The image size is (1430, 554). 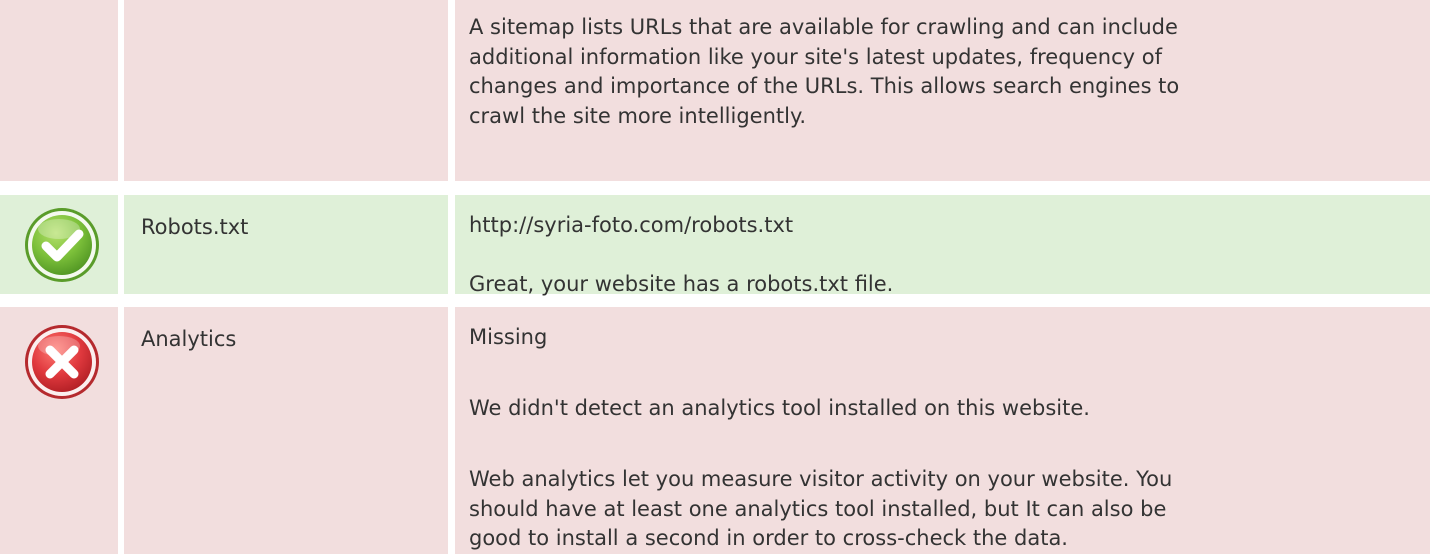 I want to click on cross-icon, so click(x=62, y=362).